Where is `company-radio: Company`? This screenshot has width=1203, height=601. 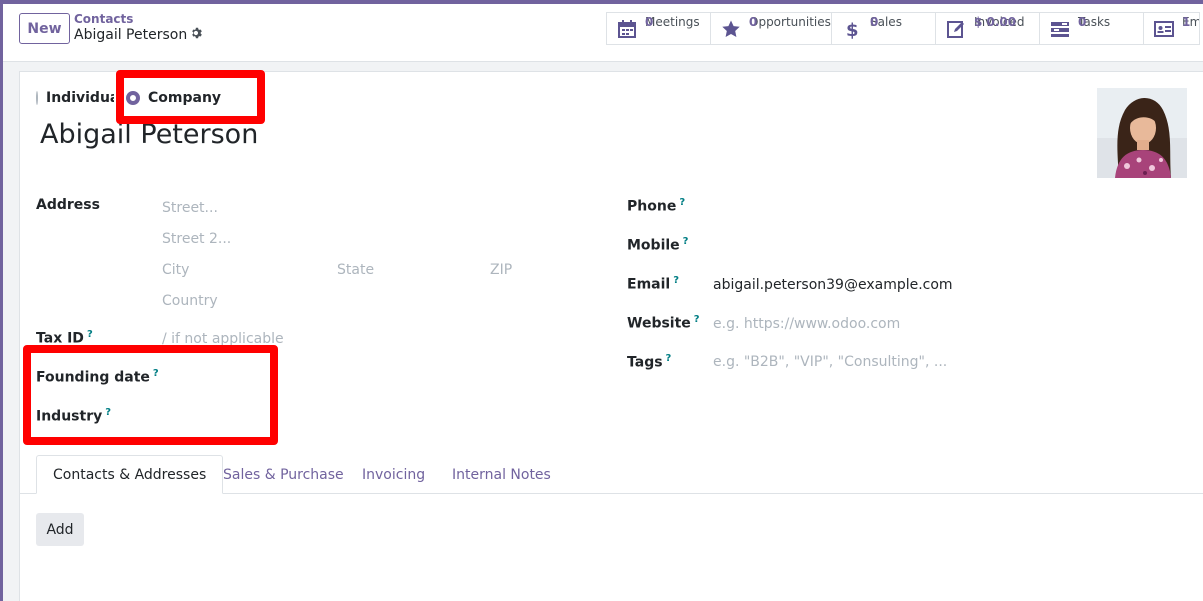 company-radio: Company is located at coordinates (173, 98).